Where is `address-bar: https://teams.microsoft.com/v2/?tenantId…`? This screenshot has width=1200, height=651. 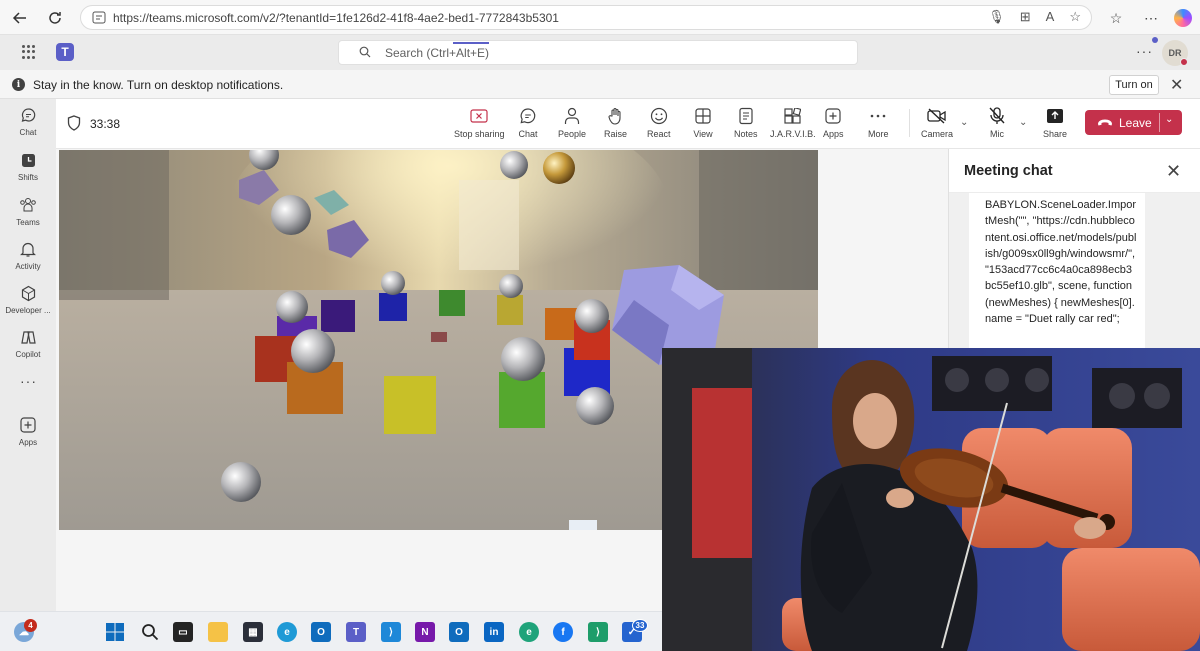
address-bar: https://teams.microsoft.com/v2/?tenantId… is located at coordinates (586, 17).